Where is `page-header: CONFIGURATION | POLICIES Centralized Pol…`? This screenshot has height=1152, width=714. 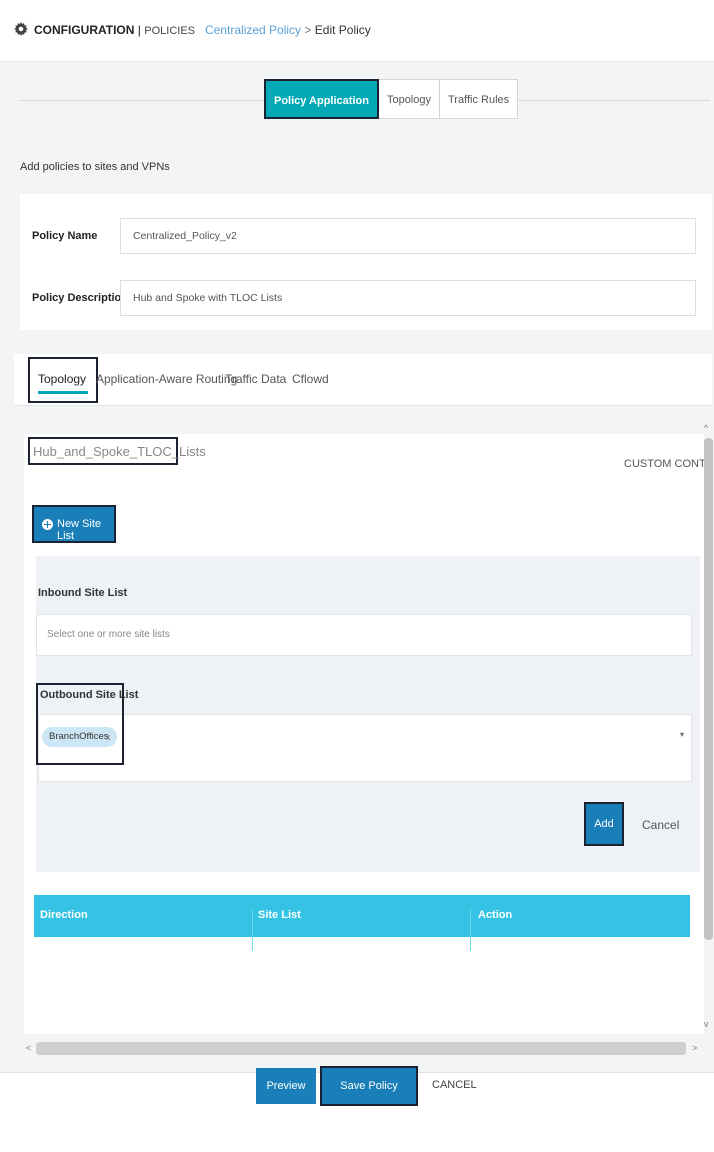
page-header: CONFIGURATION | POLICIES Centralized Pol… is located at coordinates (357, 31).